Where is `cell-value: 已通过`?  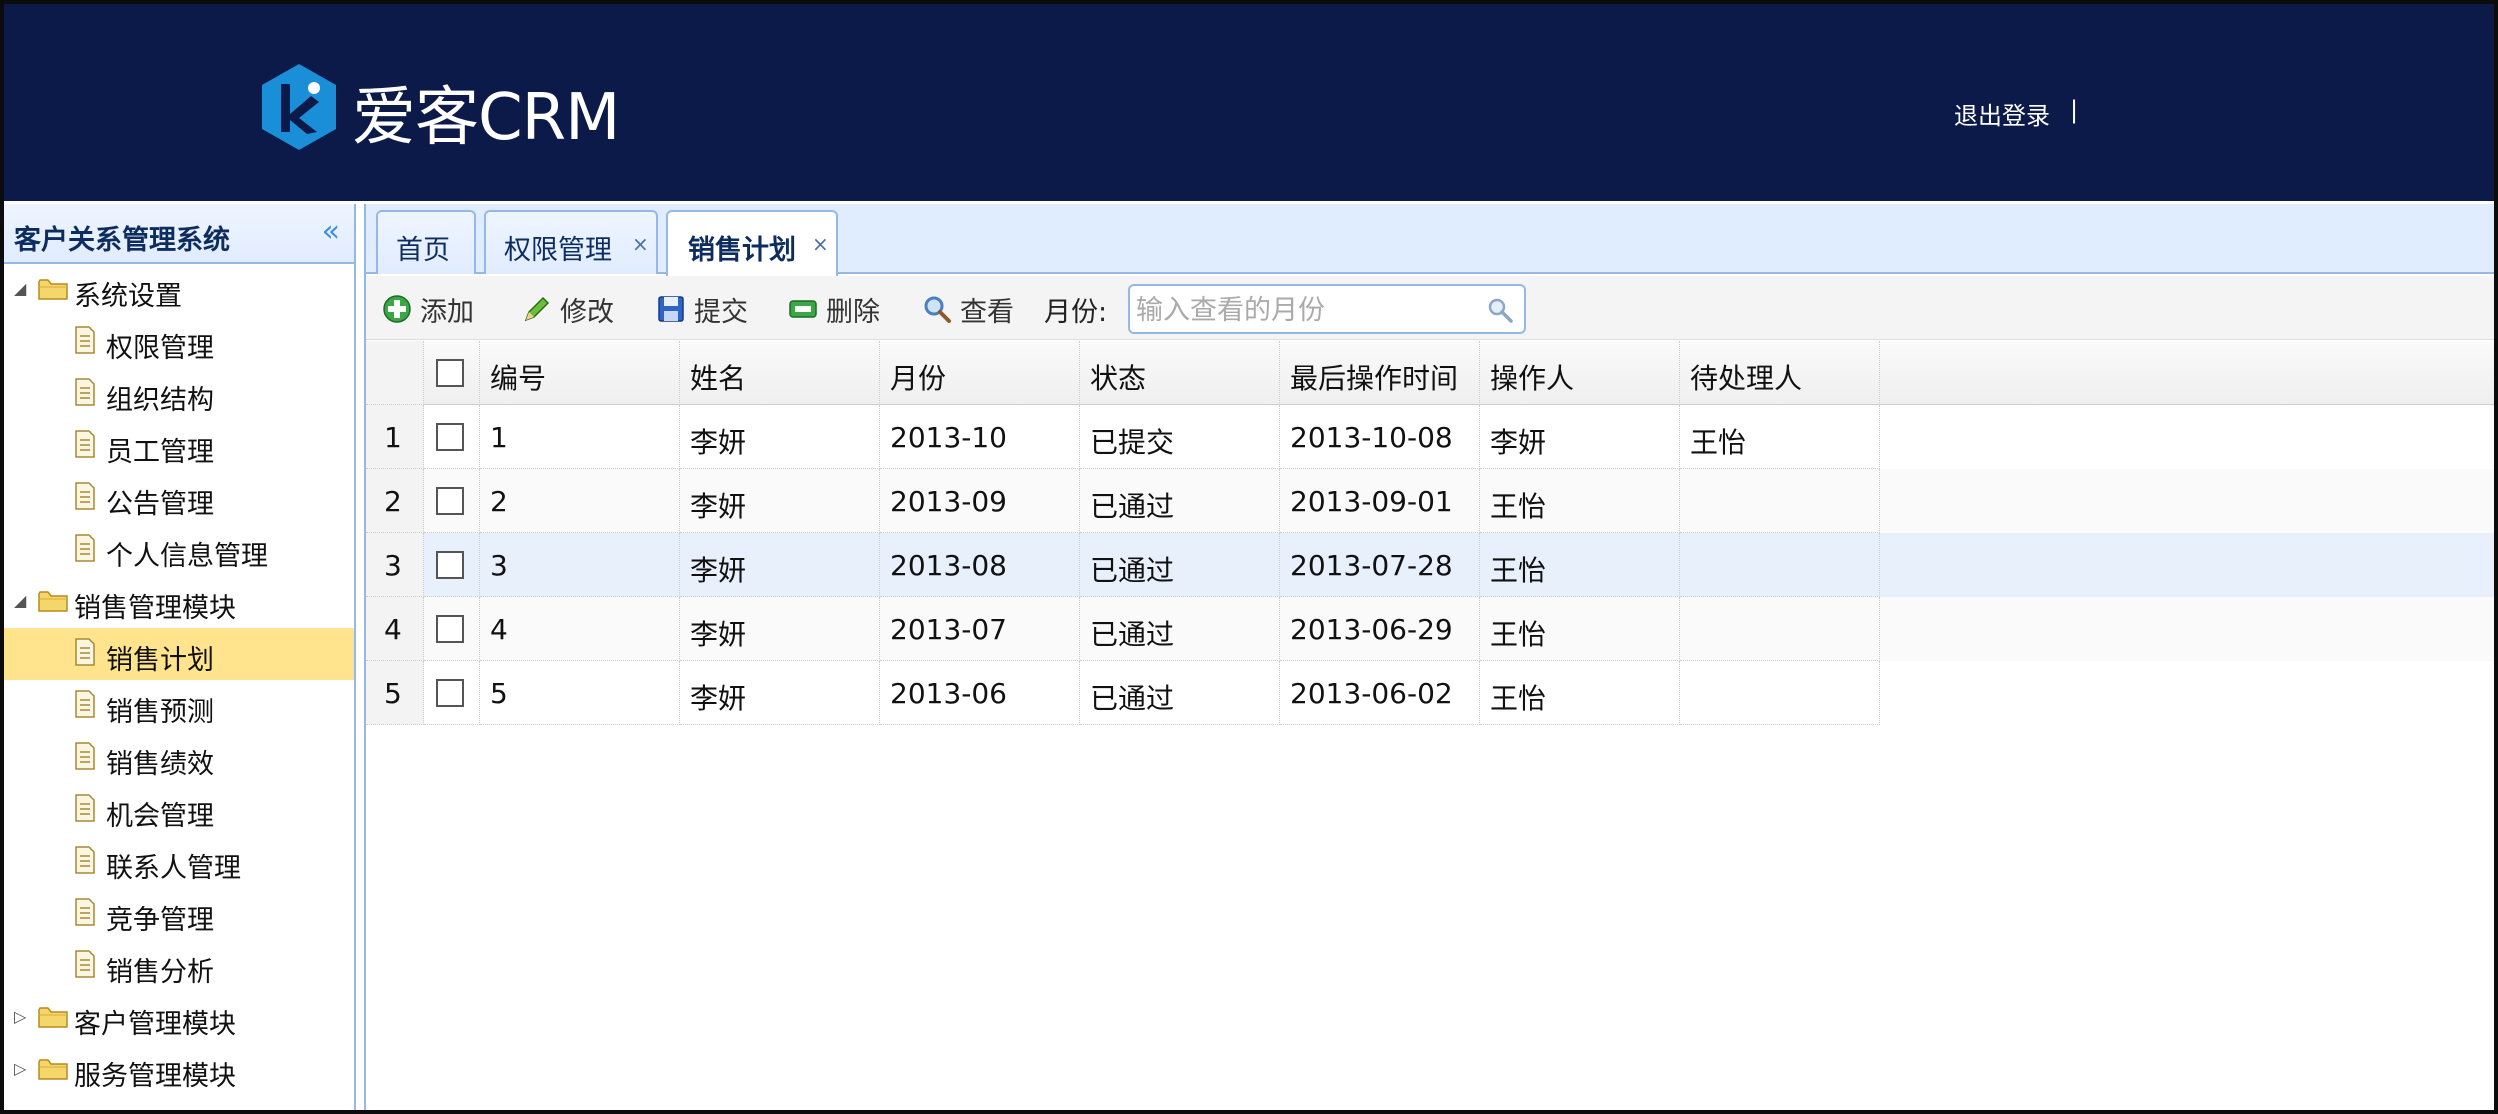 cell-value: 已通过 is located at coordinates (1132, 570).